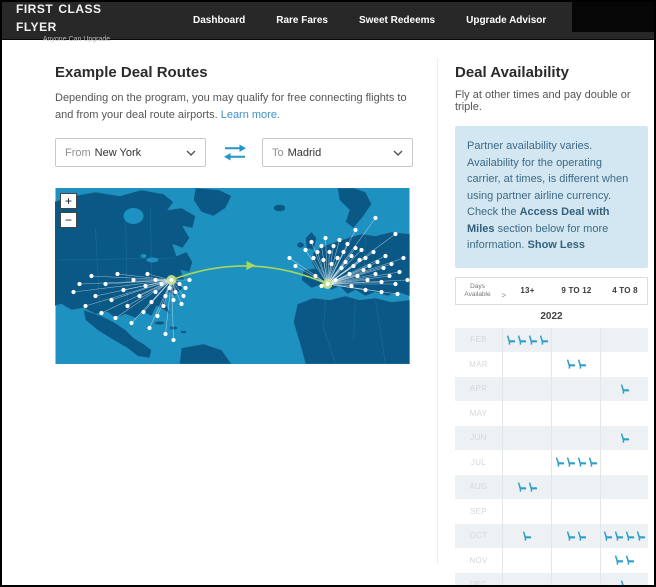 This screenshot has height=587, width=656. I want to click on month-label: FEB, so click(478, 340).